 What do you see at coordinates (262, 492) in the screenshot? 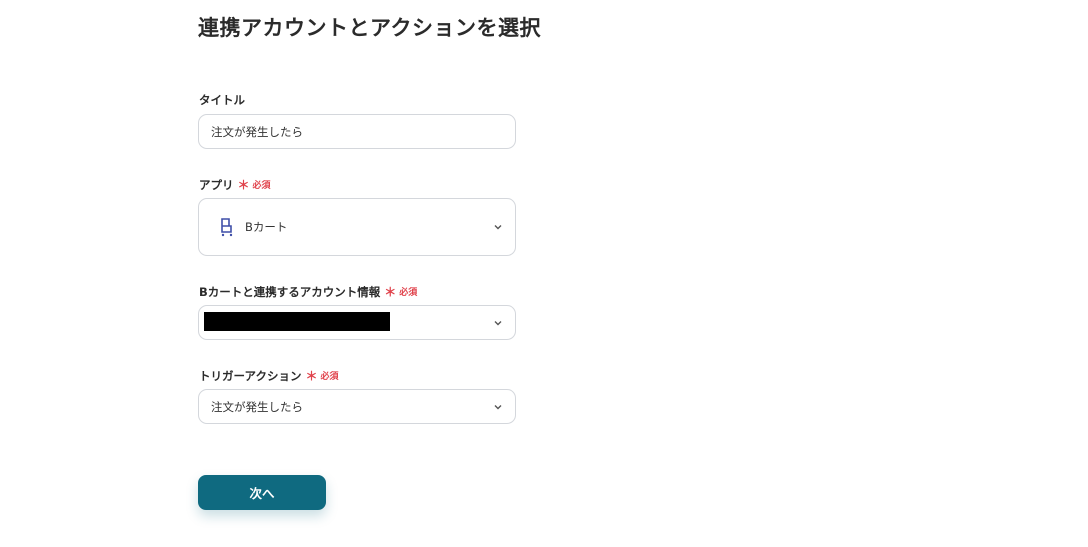
I see `next-button: 次へ` at bounding box center [262, 492].